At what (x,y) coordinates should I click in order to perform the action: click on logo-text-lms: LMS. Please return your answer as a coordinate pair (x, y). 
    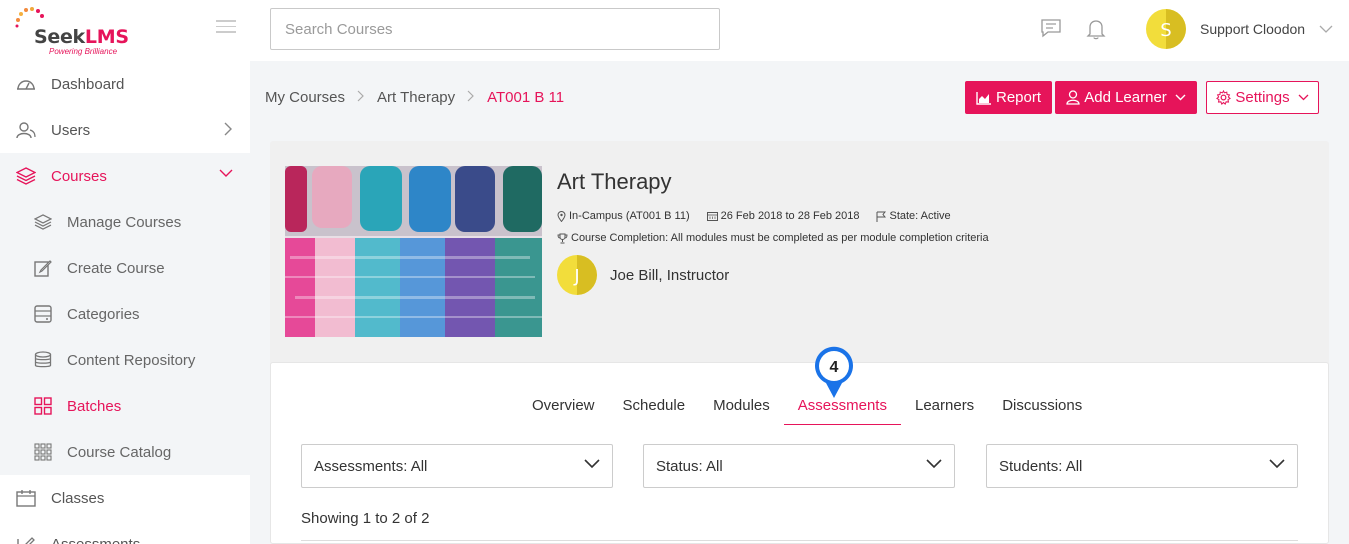
    Looking at the image, I should click on (106, 37).